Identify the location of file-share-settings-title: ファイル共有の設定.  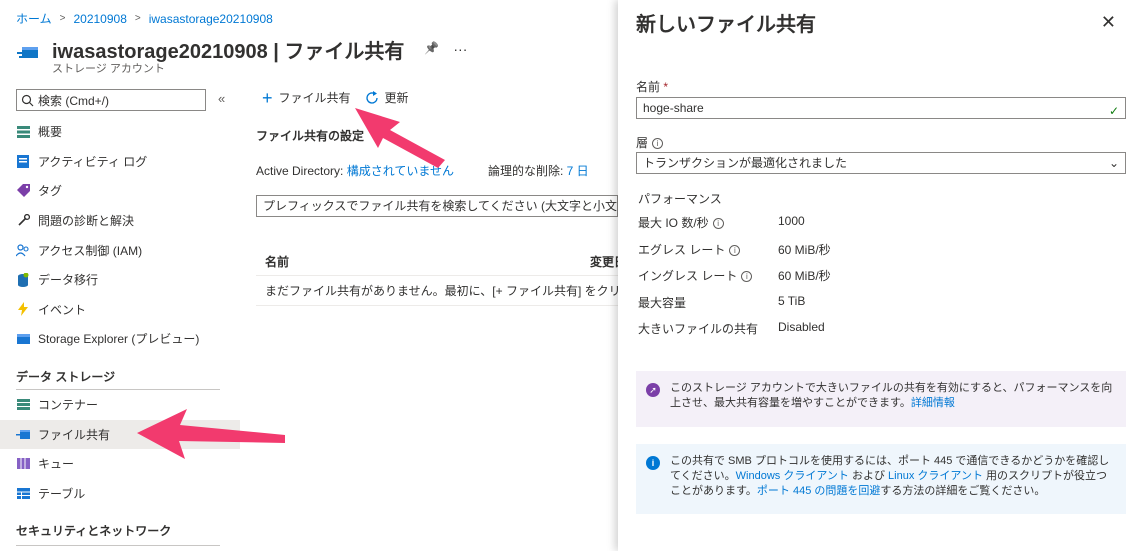
(310, 136).